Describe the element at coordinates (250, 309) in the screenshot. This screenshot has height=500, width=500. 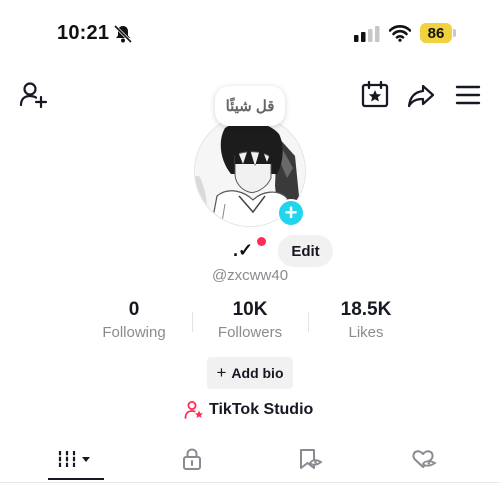
I see `followers-count: 10K` at that location.